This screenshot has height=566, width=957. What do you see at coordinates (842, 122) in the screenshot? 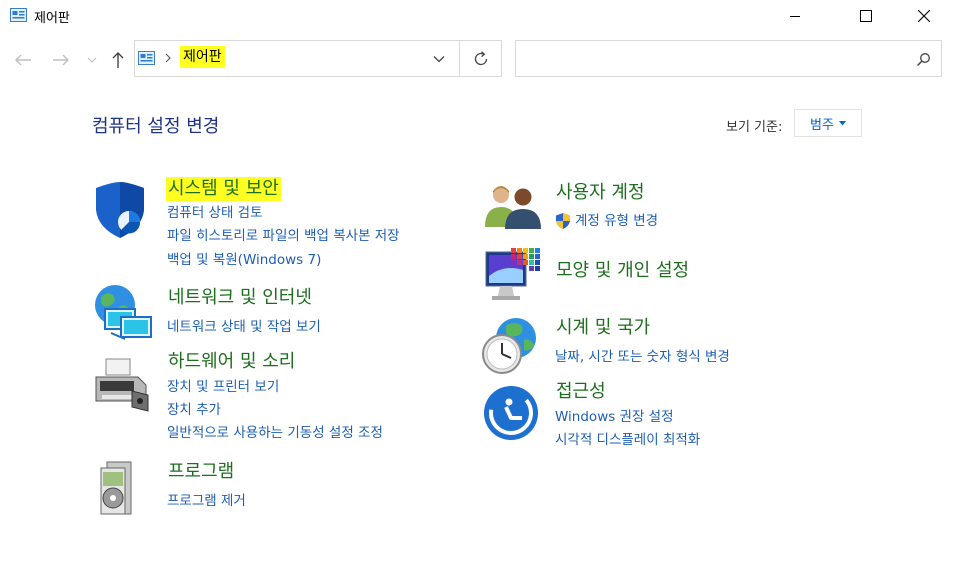
I see `caret-down-icon` at bounding box center [842, 122].